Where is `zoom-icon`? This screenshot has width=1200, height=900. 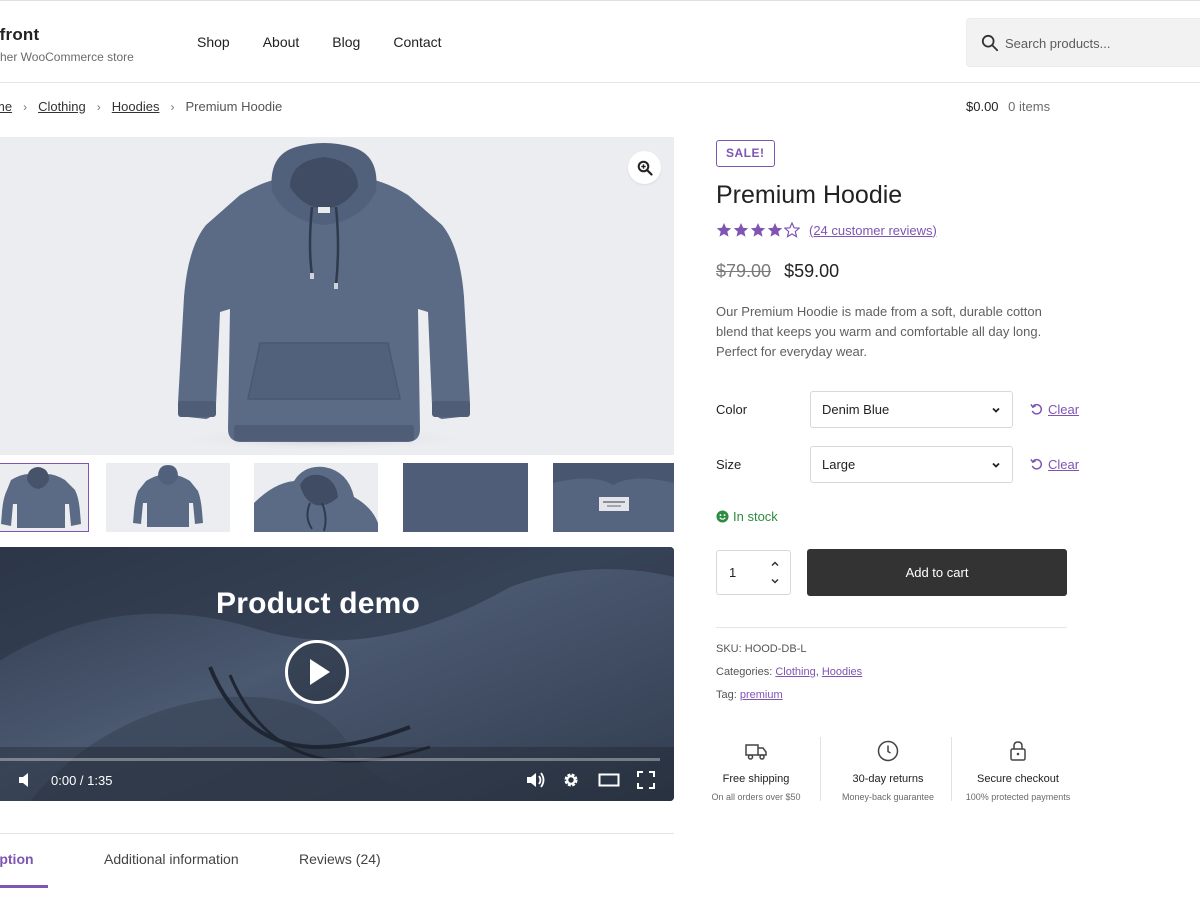 zoom-icon is located at coordinates (645, 168).